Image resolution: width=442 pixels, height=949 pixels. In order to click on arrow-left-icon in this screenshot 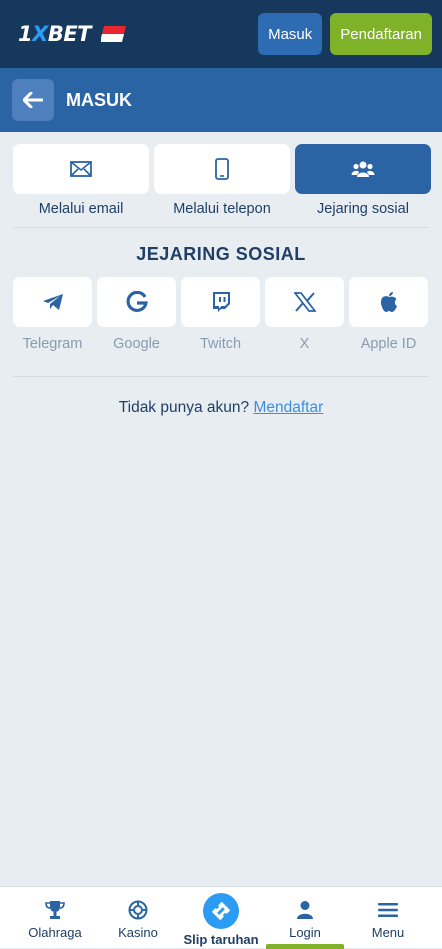, I will do `click(33, 100)`.